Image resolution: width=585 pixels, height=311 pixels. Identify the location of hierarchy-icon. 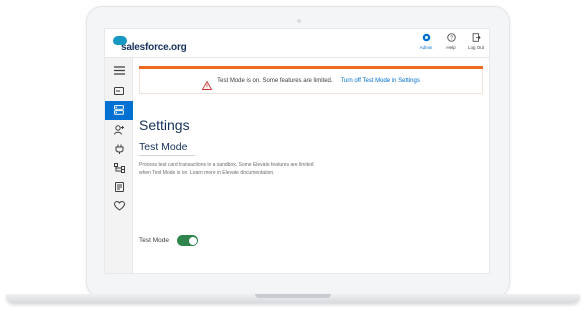
(119, 169).